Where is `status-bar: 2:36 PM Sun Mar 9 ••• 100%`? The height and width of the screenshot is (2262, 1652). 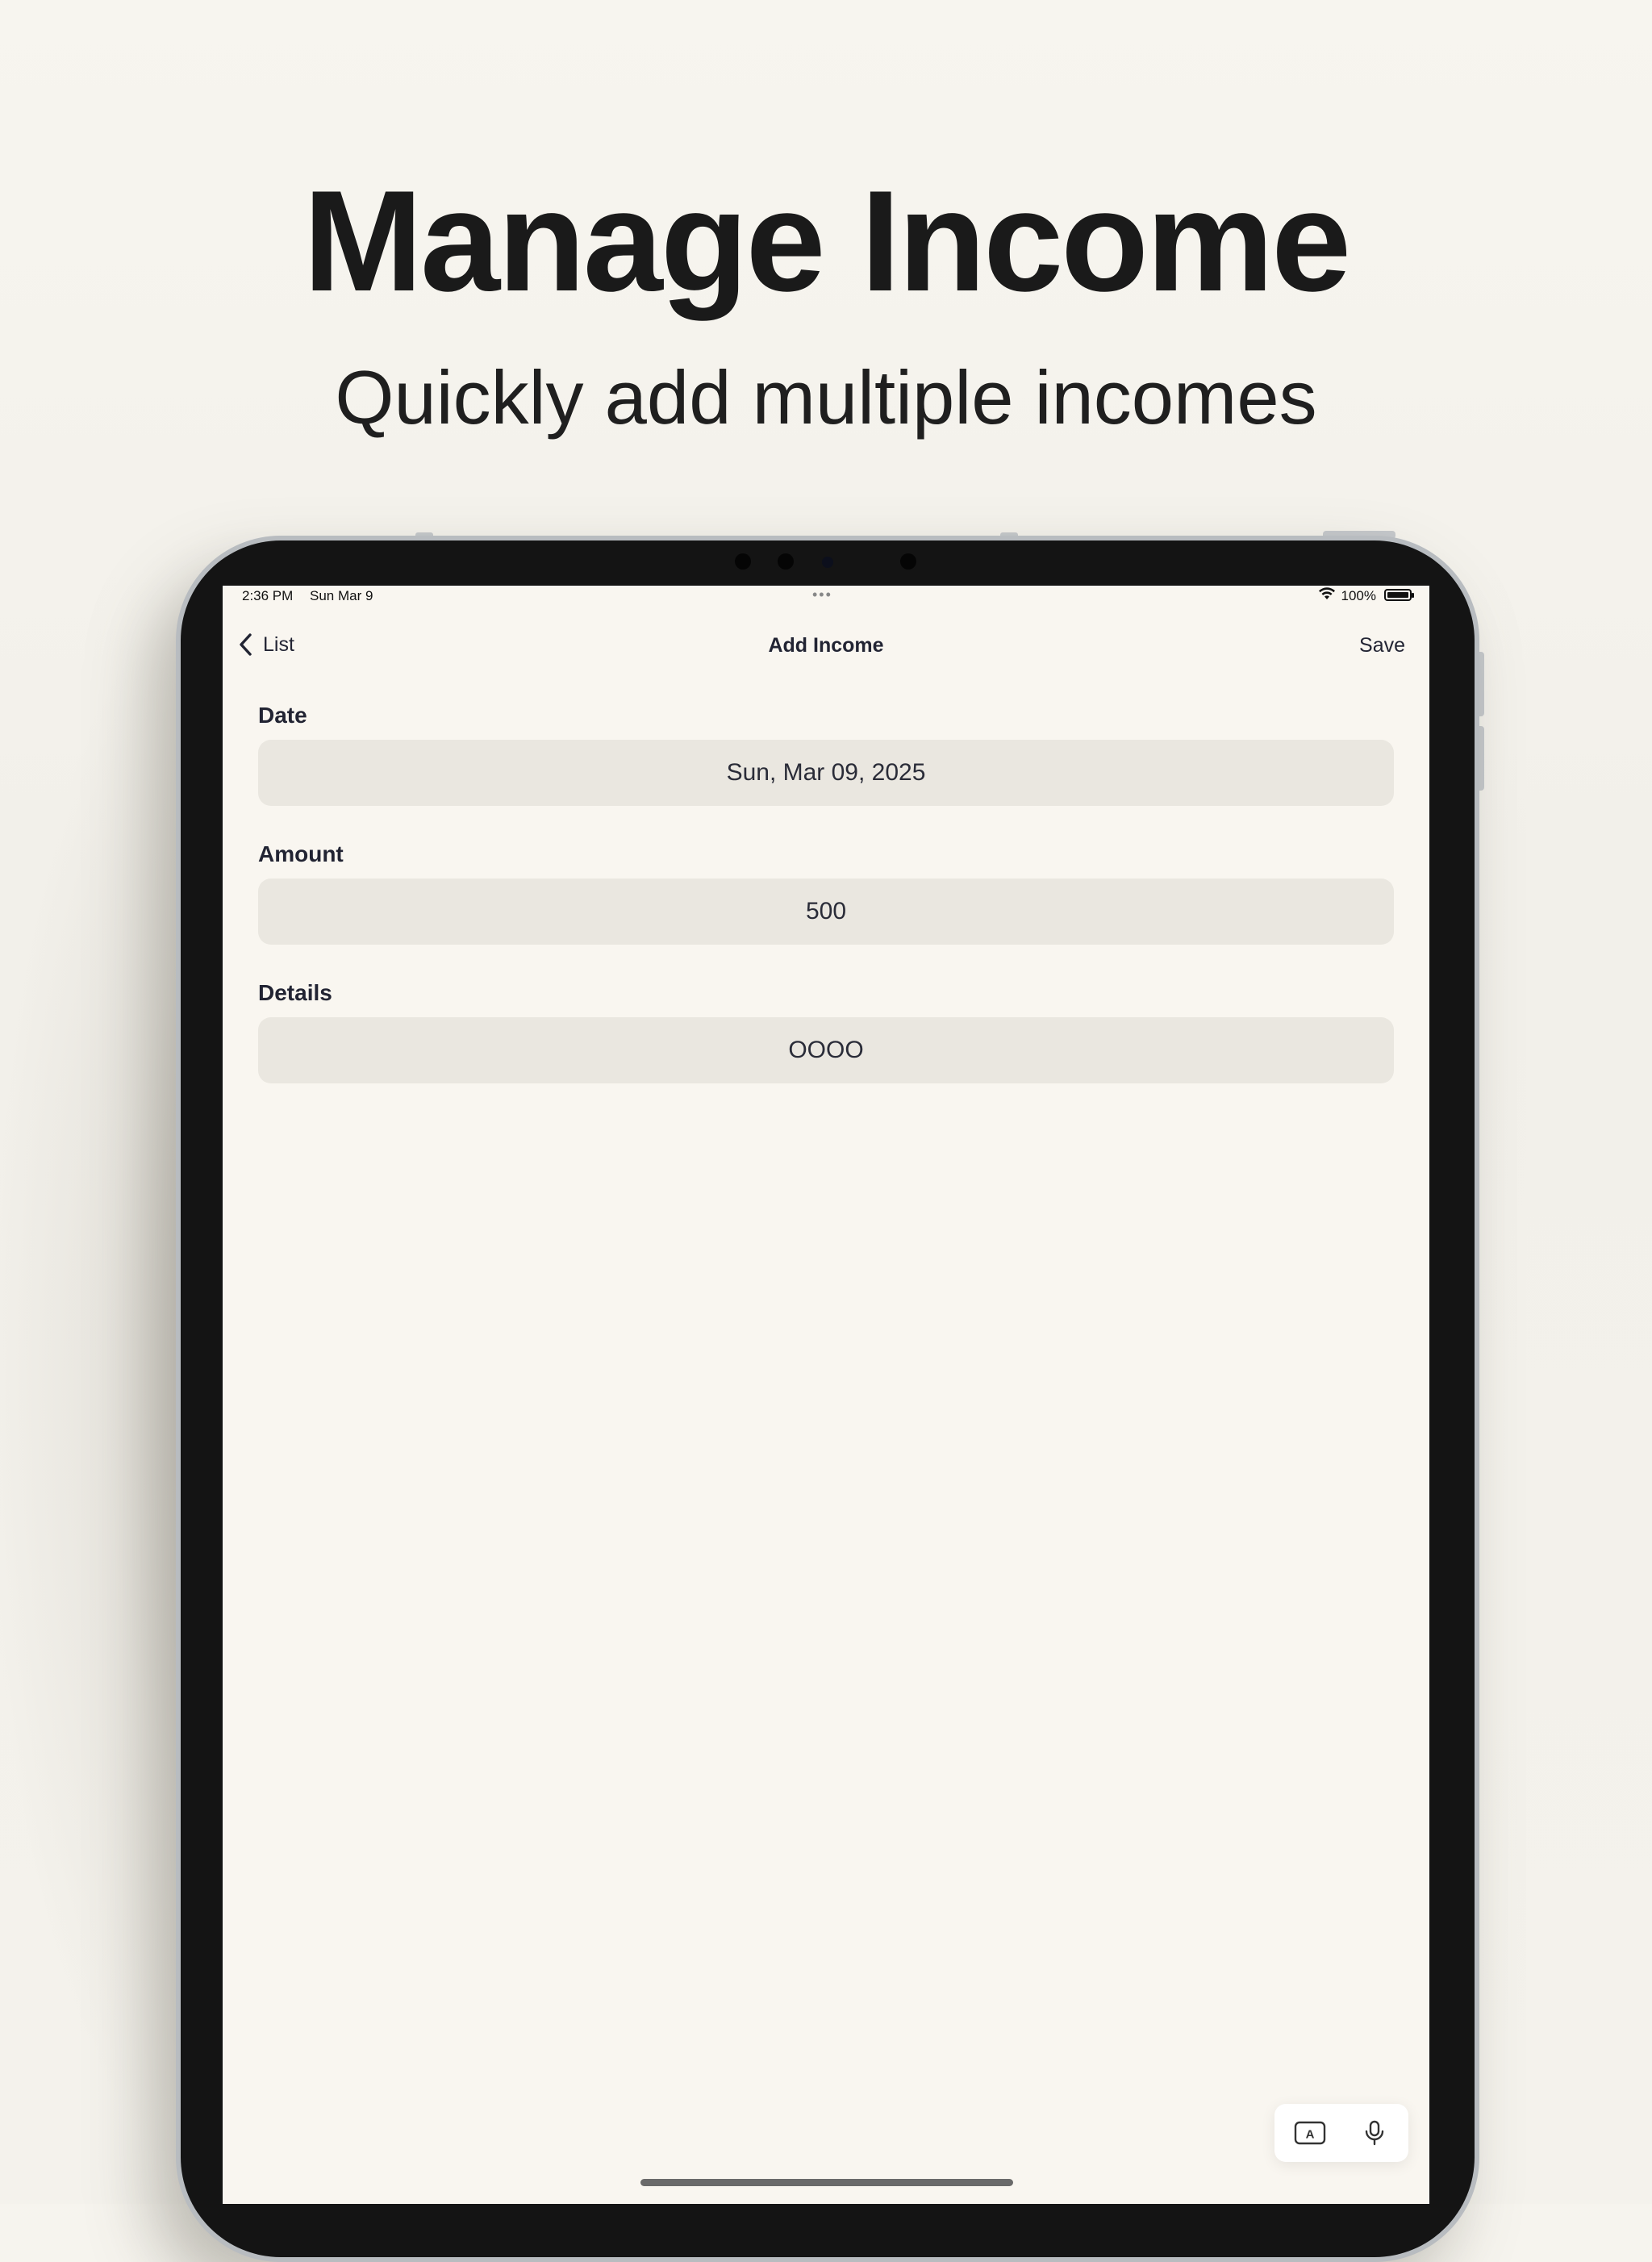 status-bar: 2:36 PM Sun Mar 9 ••• 100% is located at coordinates (826, 595).